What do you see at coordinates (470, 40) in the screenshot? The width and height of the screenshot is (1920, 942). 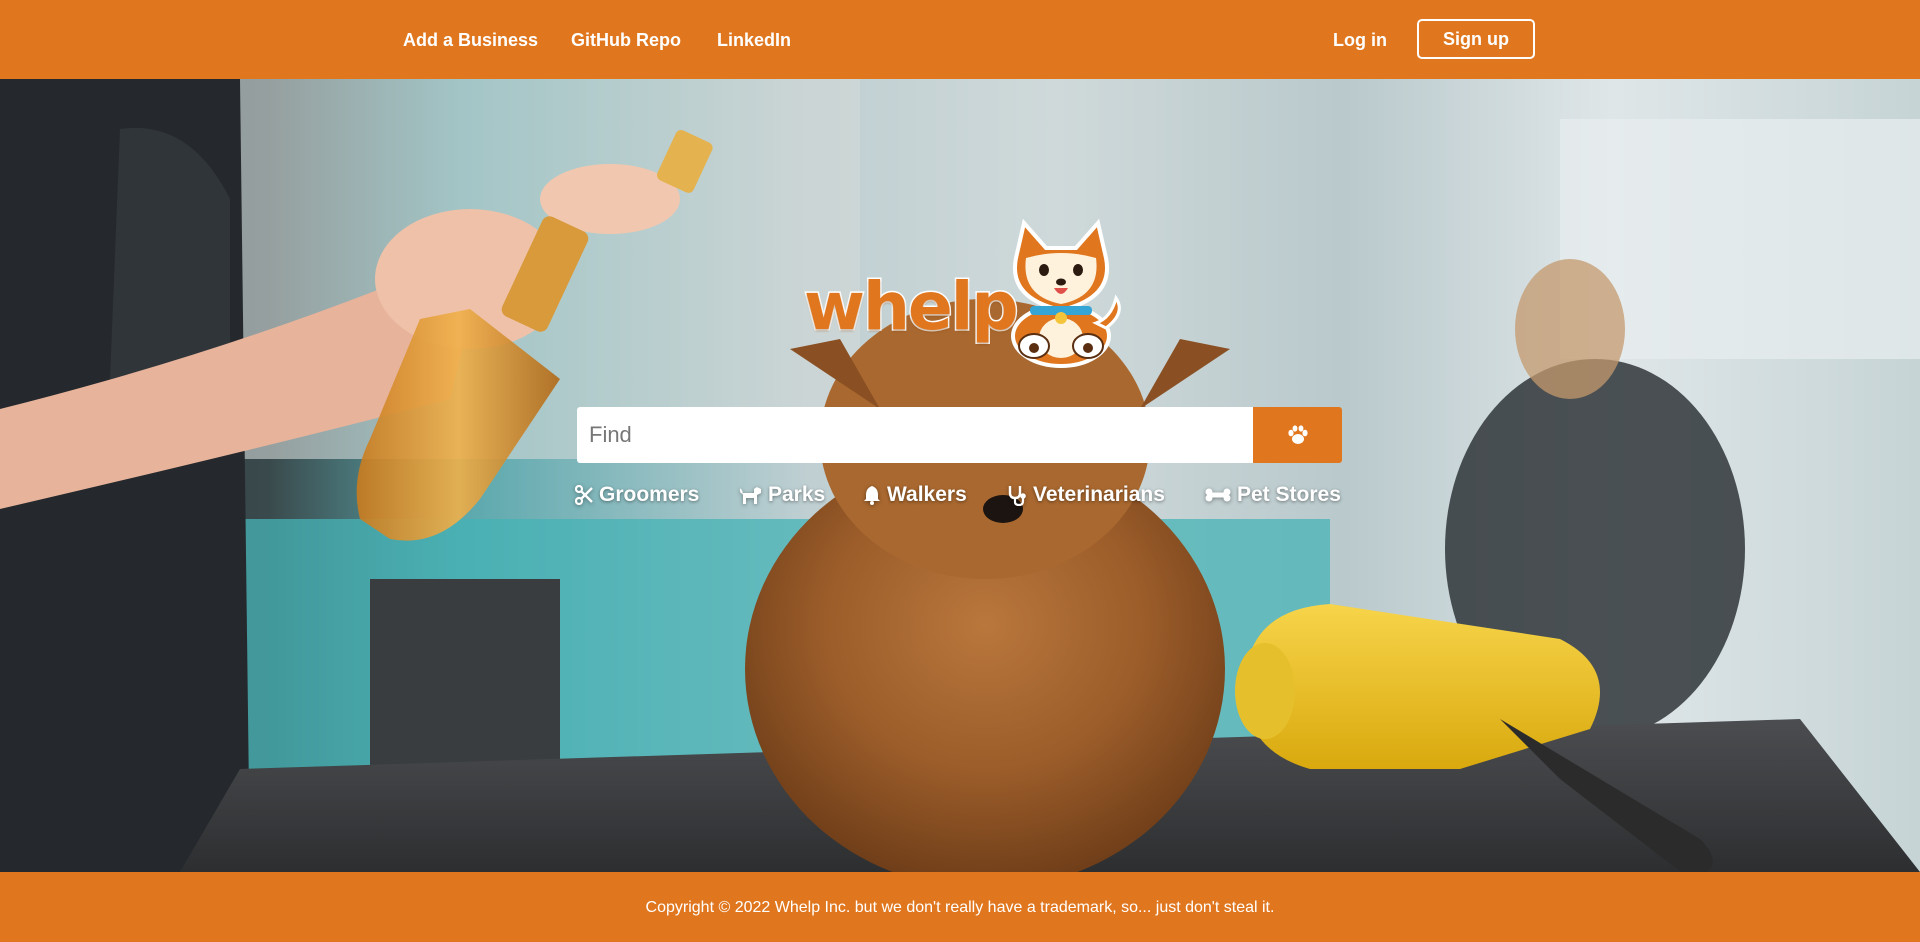 I see `add-business-link: Add a Business` at bounding box center [470, 40].